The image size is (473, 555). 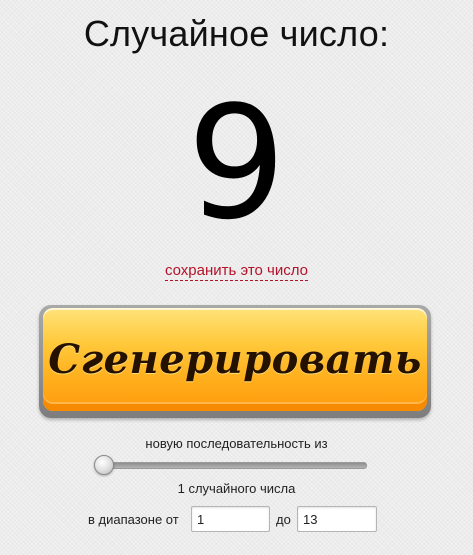 I want to click on save-number-link: сохранить это число, so click(x=236, y=271).